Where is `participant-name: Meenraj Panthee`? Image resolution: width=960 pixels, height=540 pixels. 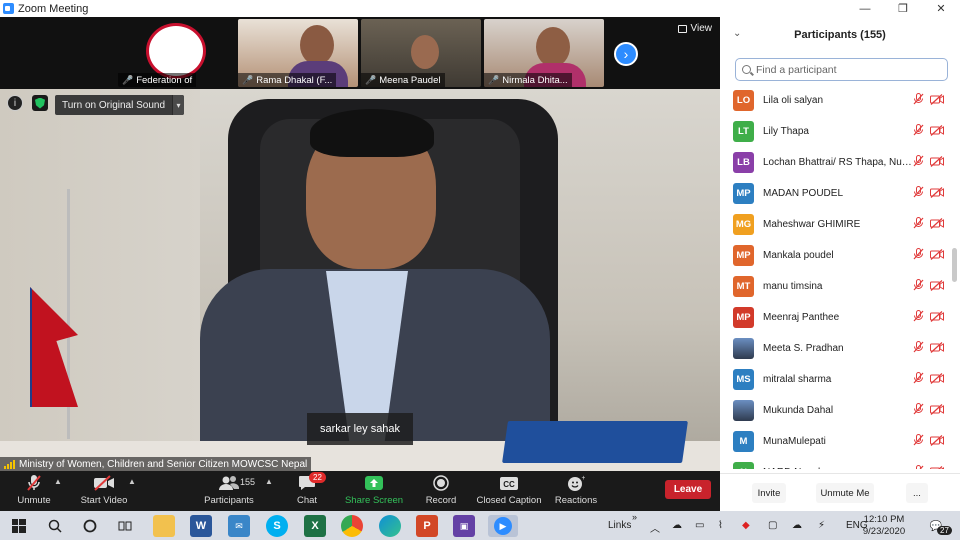 participant-name: Meenraj Panthee is located at coordinates (801, 317).